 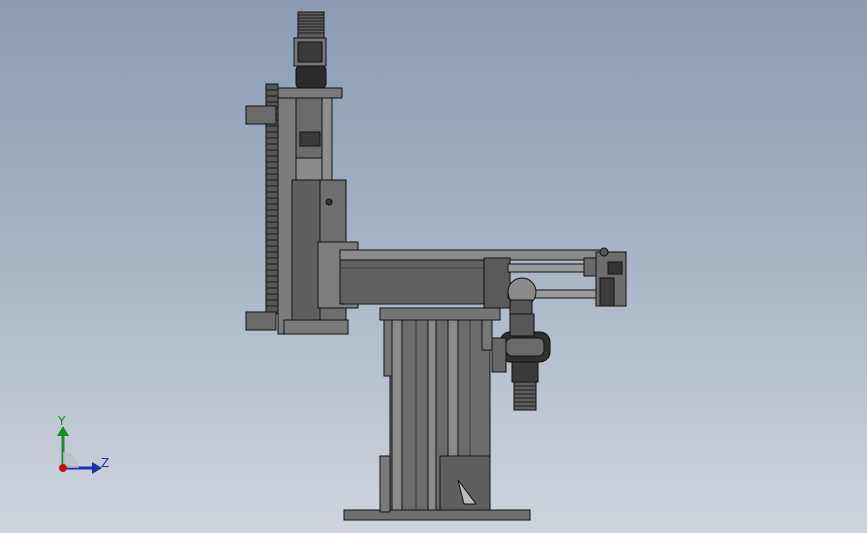 I want to click on z-axis-label: Z, so click(x=105, y=463).